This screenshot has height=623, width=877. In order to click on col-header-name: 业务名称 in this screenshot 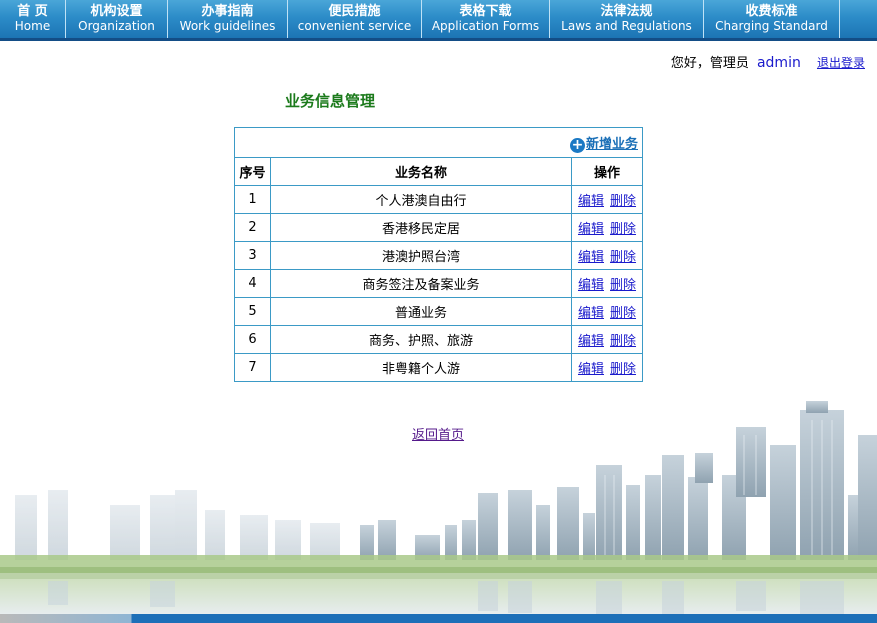, I will do `click(421, 171)`.